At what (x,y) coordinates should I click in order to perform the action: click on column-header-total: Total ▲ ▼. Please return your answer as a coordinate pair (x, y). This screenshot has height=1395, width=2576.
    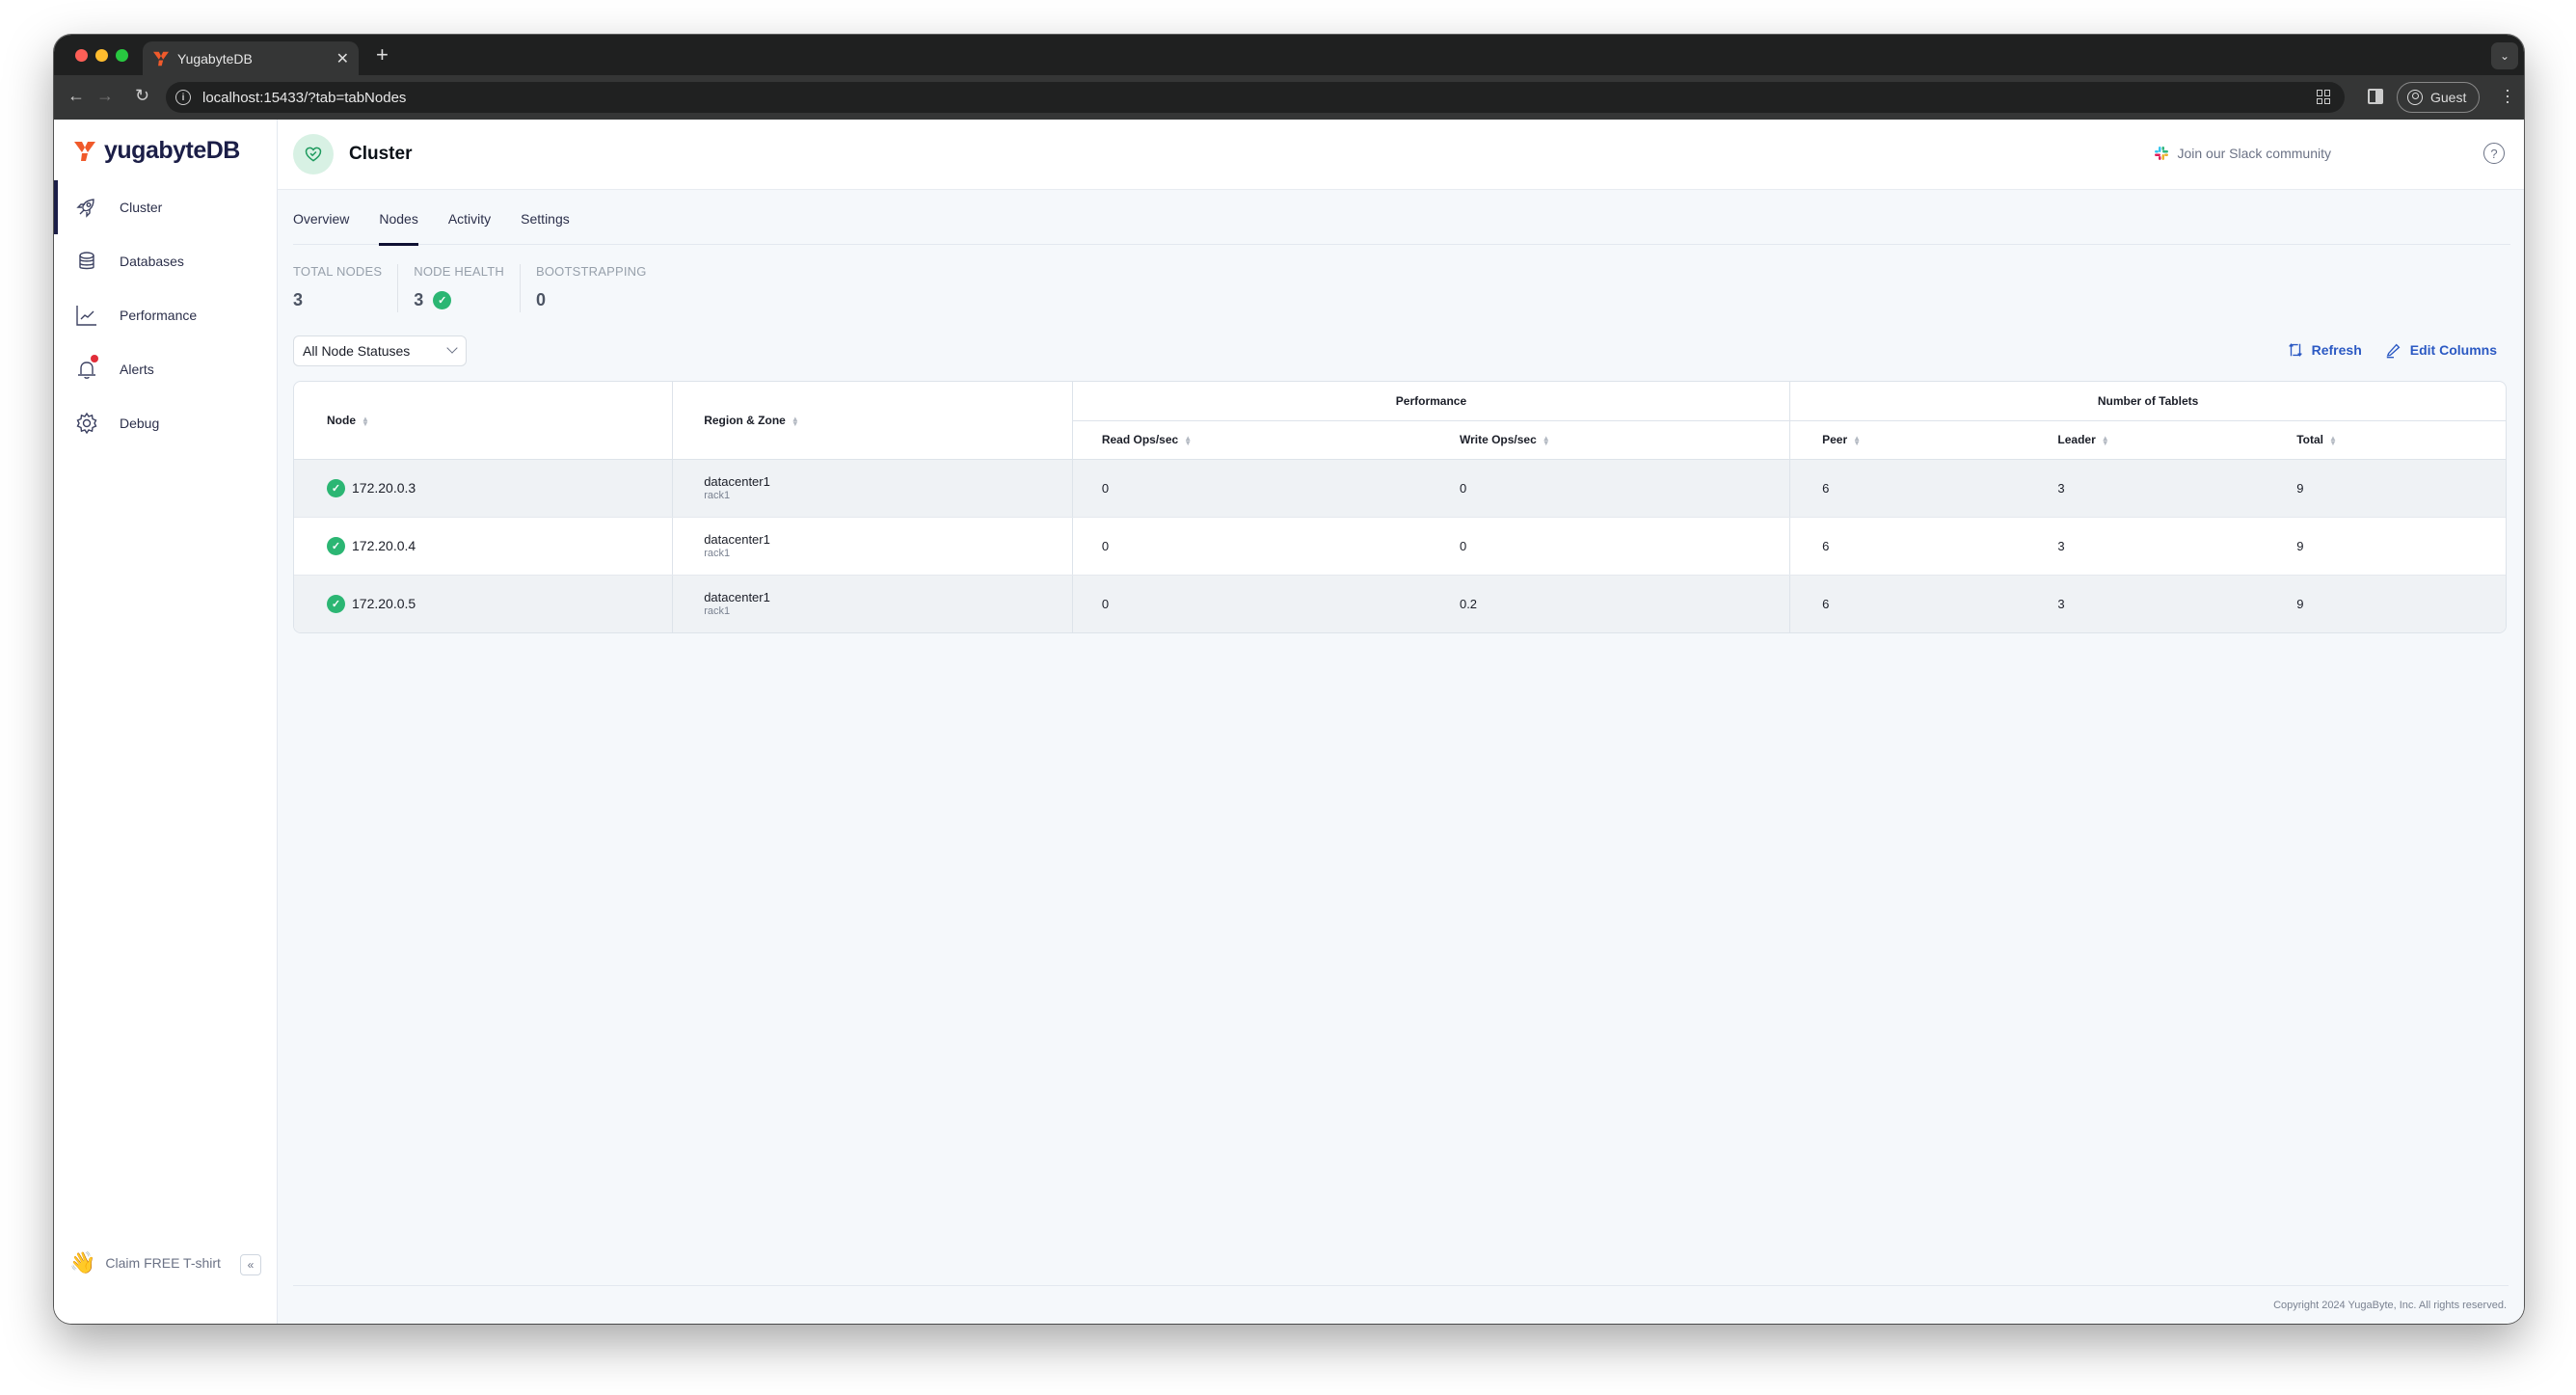
    Looking at the image, I should click on (2386, 440).